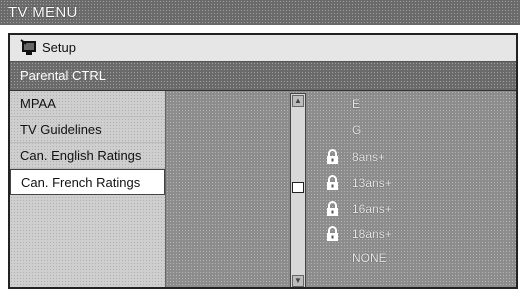 This screenshot has height=289, width=520. What do you see at coordinates (43, 12) in the screenshot?
I see `menu-title: TV MENU` at bounding box center [43, 12].